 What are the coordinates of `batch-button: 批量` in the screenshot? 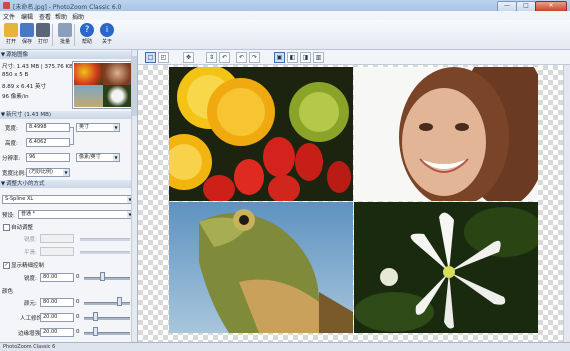 It's located at (65, 35).